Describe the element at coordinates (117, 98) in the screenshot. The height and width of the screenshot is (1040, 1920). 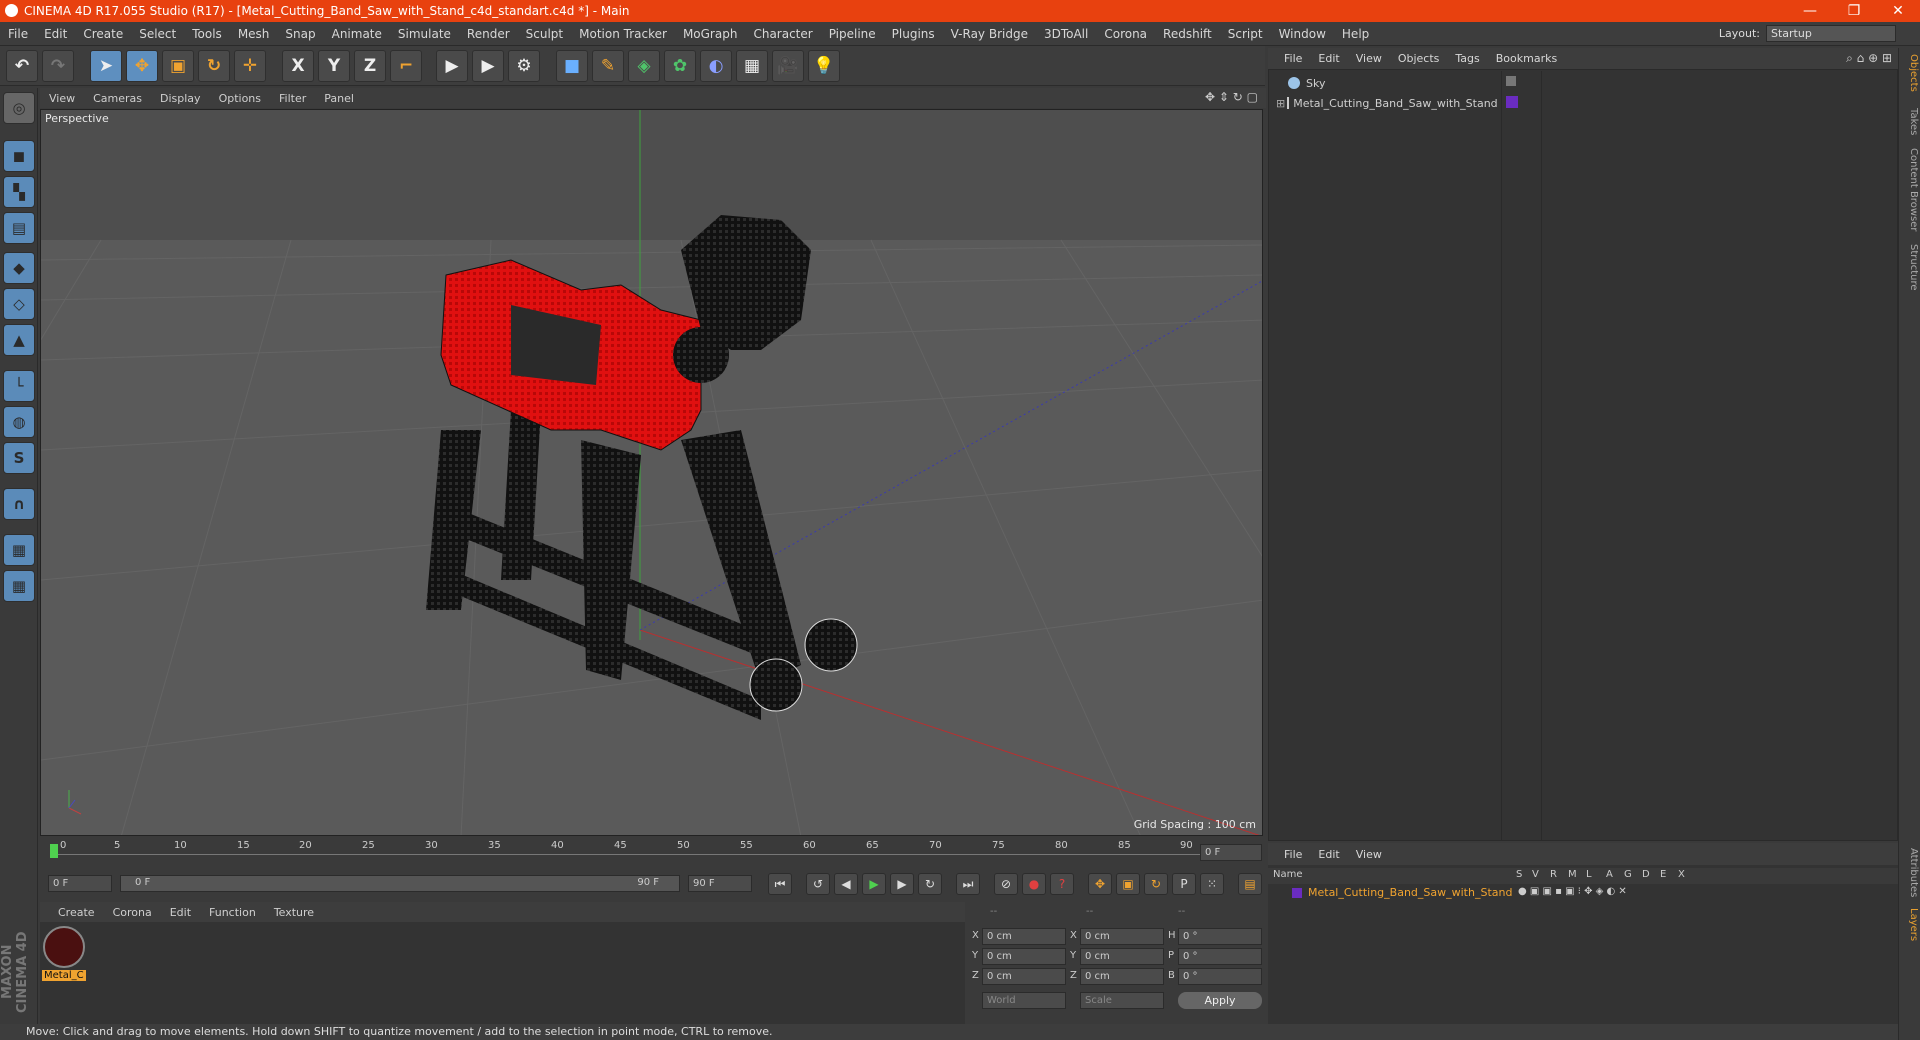
I see `viewport-menu-cameras: Cameras` at that location.